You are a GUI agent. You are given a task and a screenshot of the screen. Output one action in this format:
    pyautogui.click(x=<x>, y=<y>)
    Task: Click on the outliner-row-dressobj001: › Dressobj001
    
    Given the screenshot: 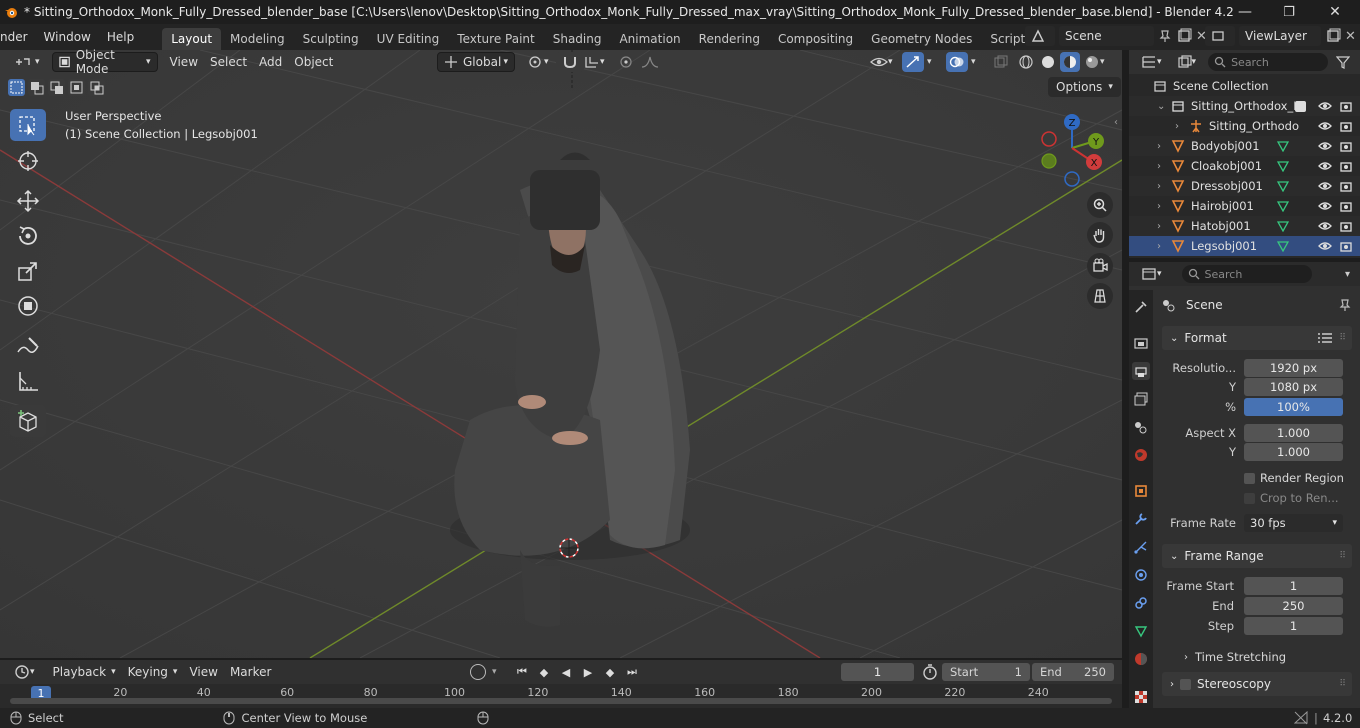 What is the action you would take?
    pyautogui.click(x=1244, y=186)
    